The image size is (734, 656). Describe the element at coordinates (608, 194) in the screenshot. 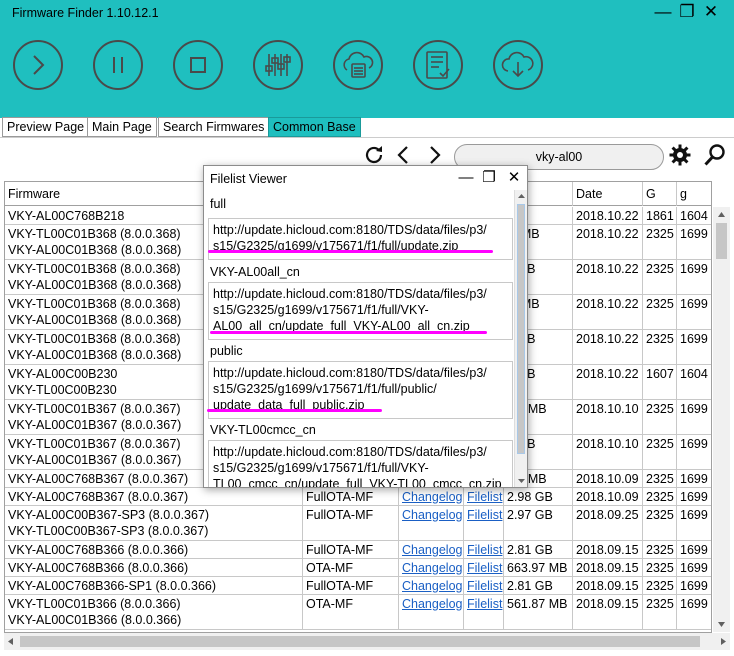

I see `header-date: Date` at that location.